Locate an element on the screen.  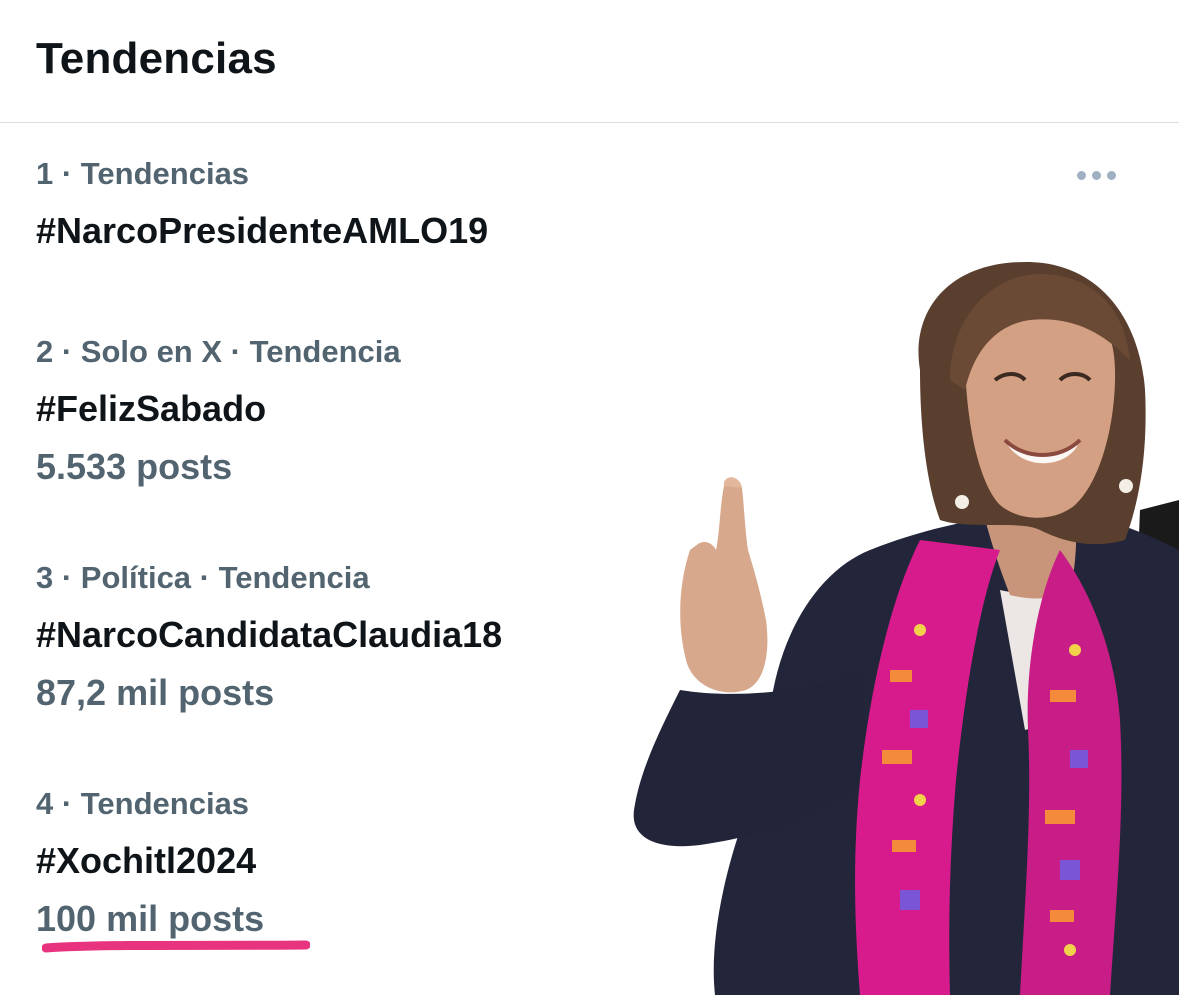
page-title: Tendencias is located at coordinates (156, 58).